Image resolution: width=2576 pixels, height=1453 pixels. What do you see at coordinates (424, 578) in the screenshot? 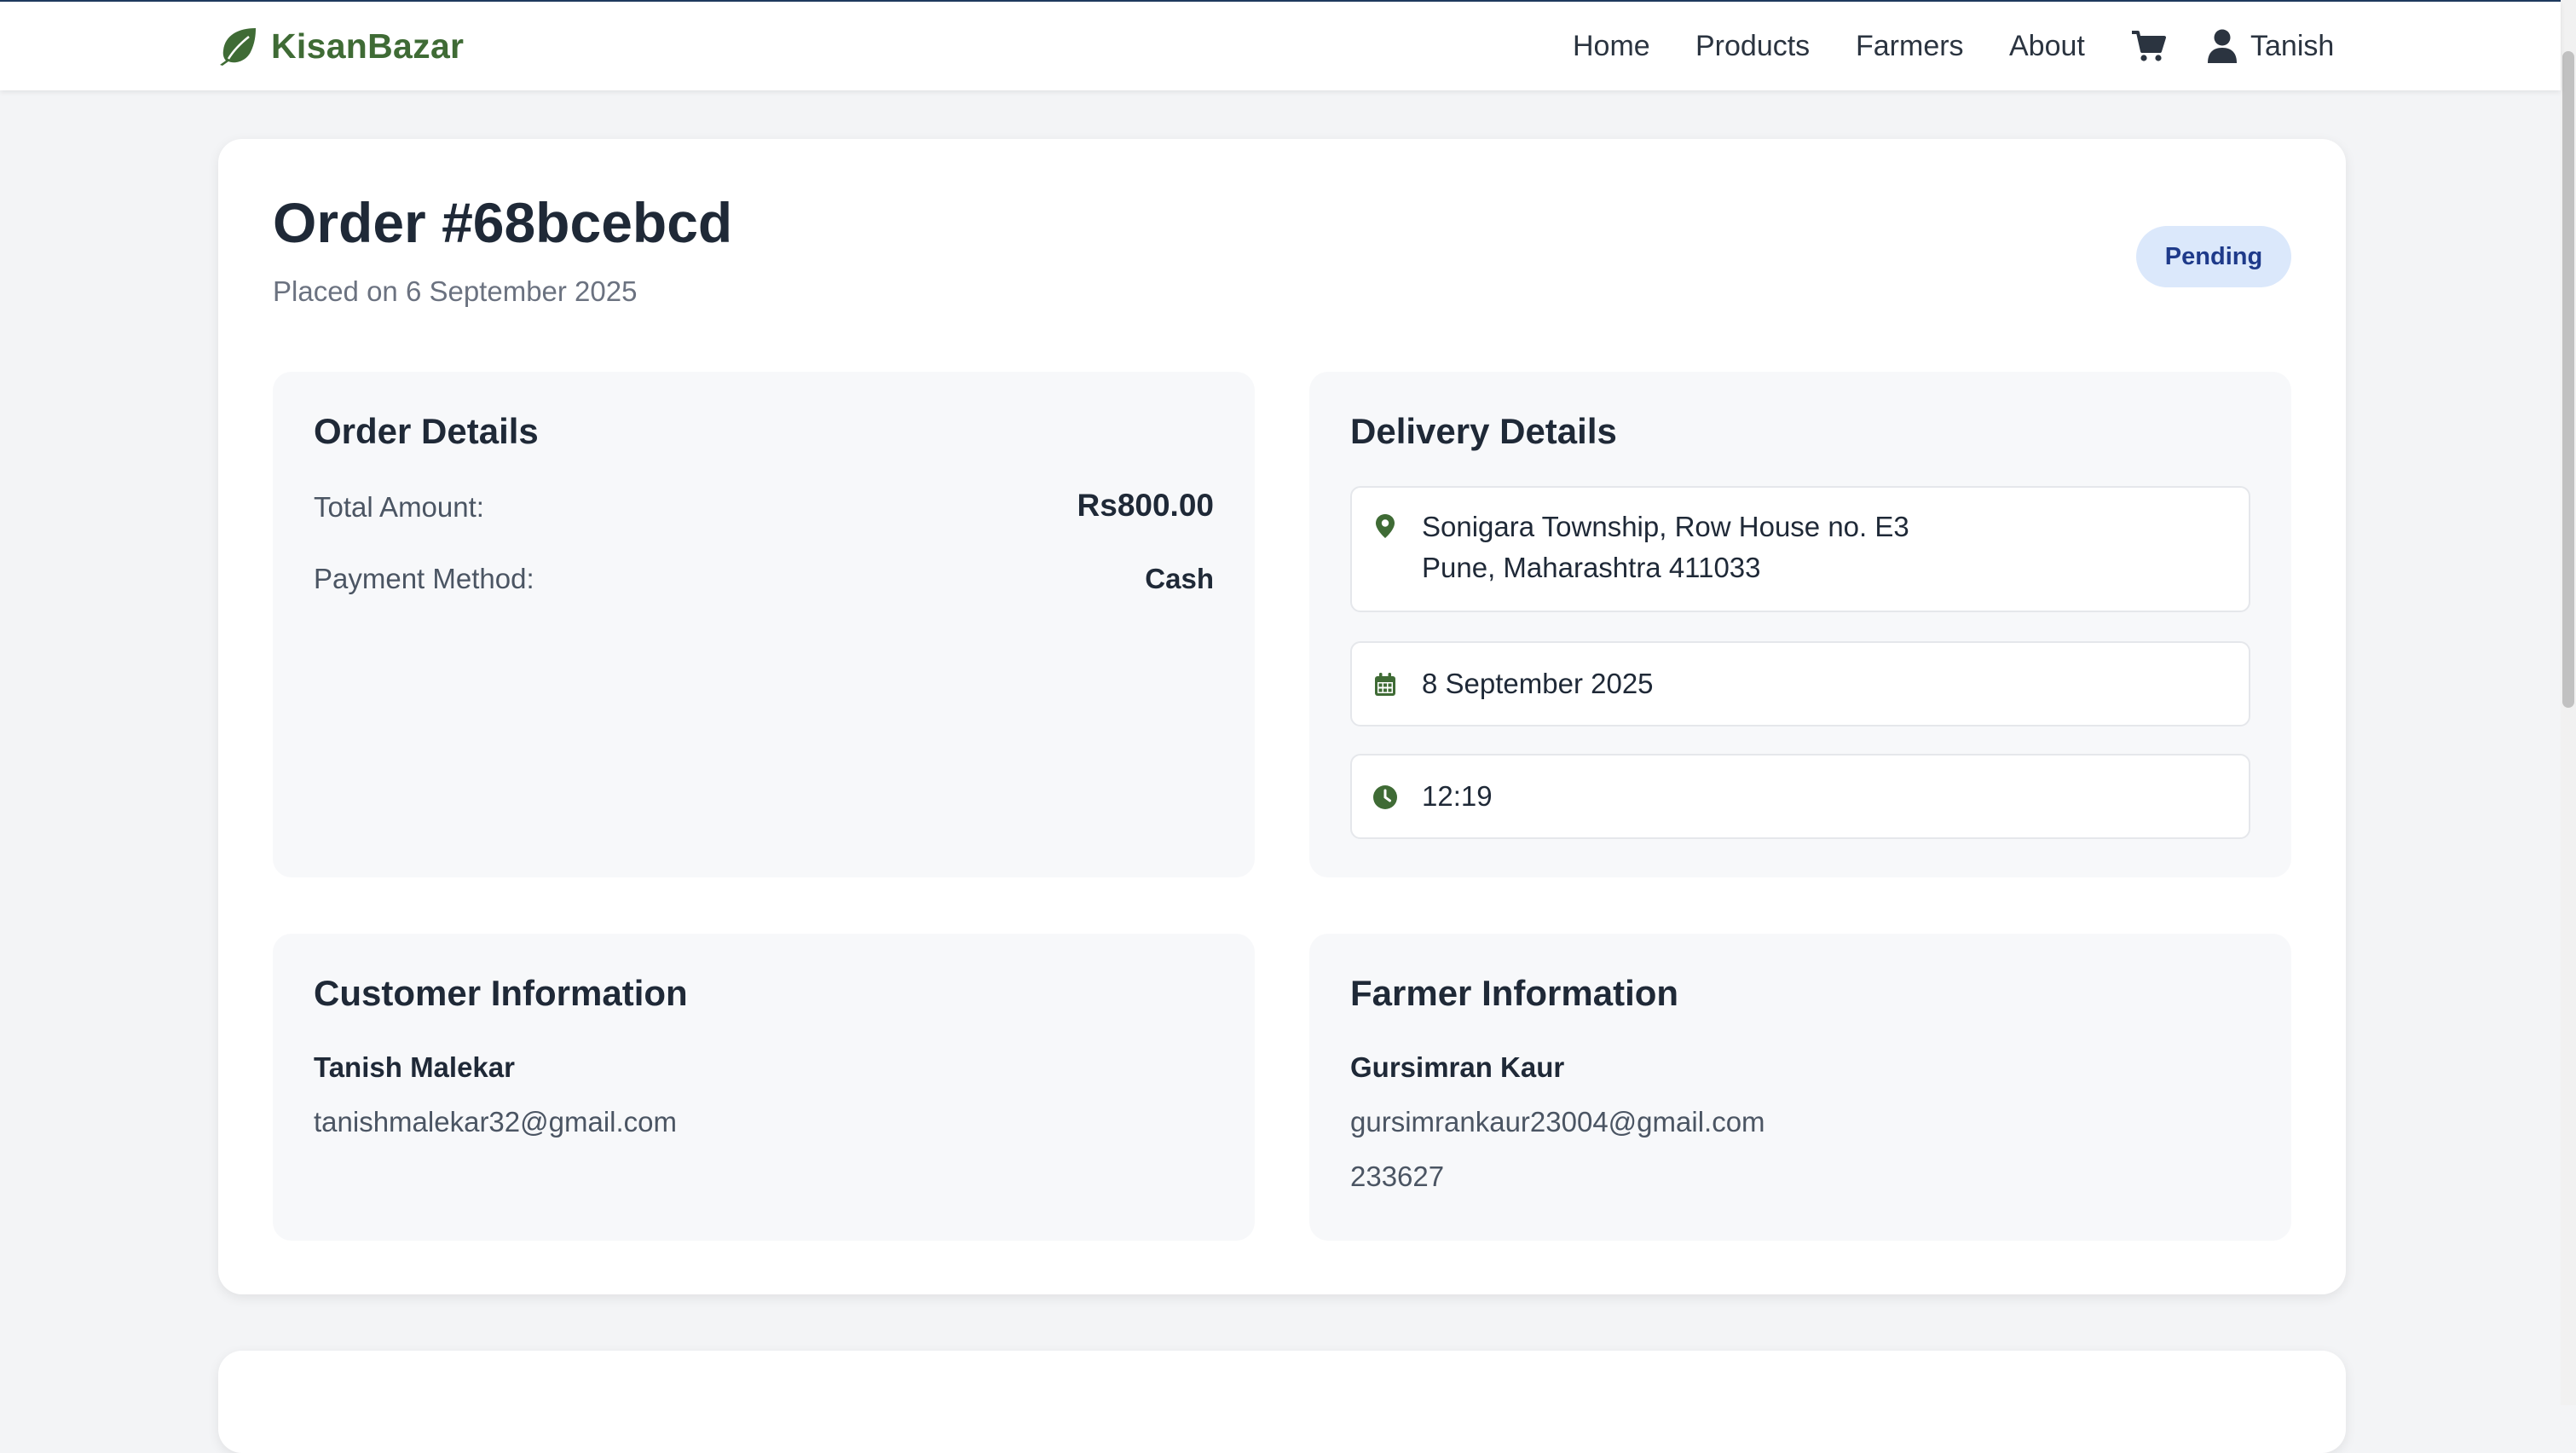
I see `payment-method-label: Payment Method:` at bounding box center [424, 578].